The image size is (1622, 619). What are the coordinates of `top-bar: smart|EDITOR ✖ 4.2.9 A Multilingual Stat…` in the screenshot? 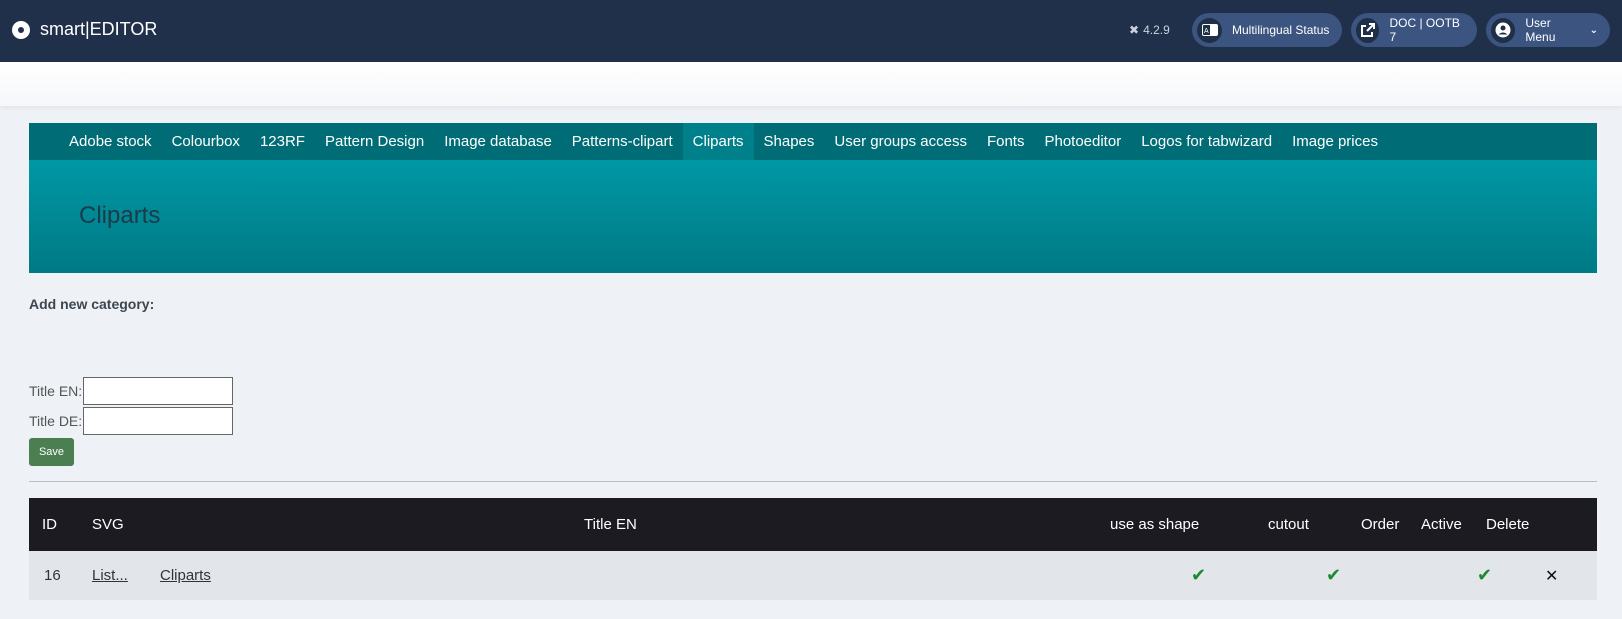 It's located at (811, 31).